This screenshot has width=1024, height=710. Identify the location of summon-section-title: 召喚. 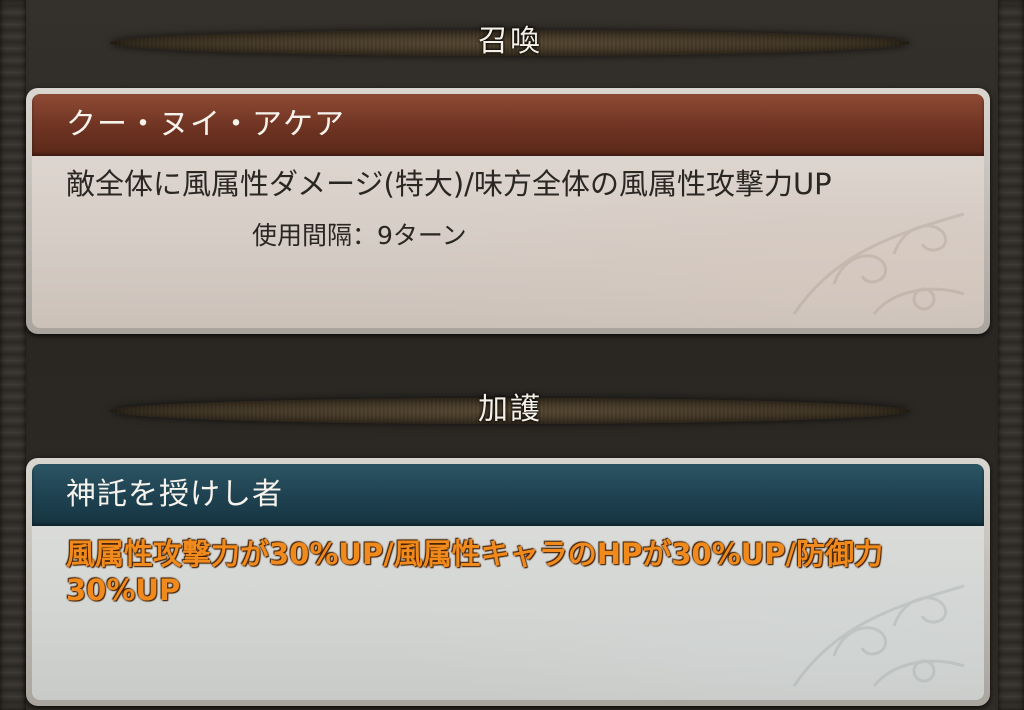
(510, 41).